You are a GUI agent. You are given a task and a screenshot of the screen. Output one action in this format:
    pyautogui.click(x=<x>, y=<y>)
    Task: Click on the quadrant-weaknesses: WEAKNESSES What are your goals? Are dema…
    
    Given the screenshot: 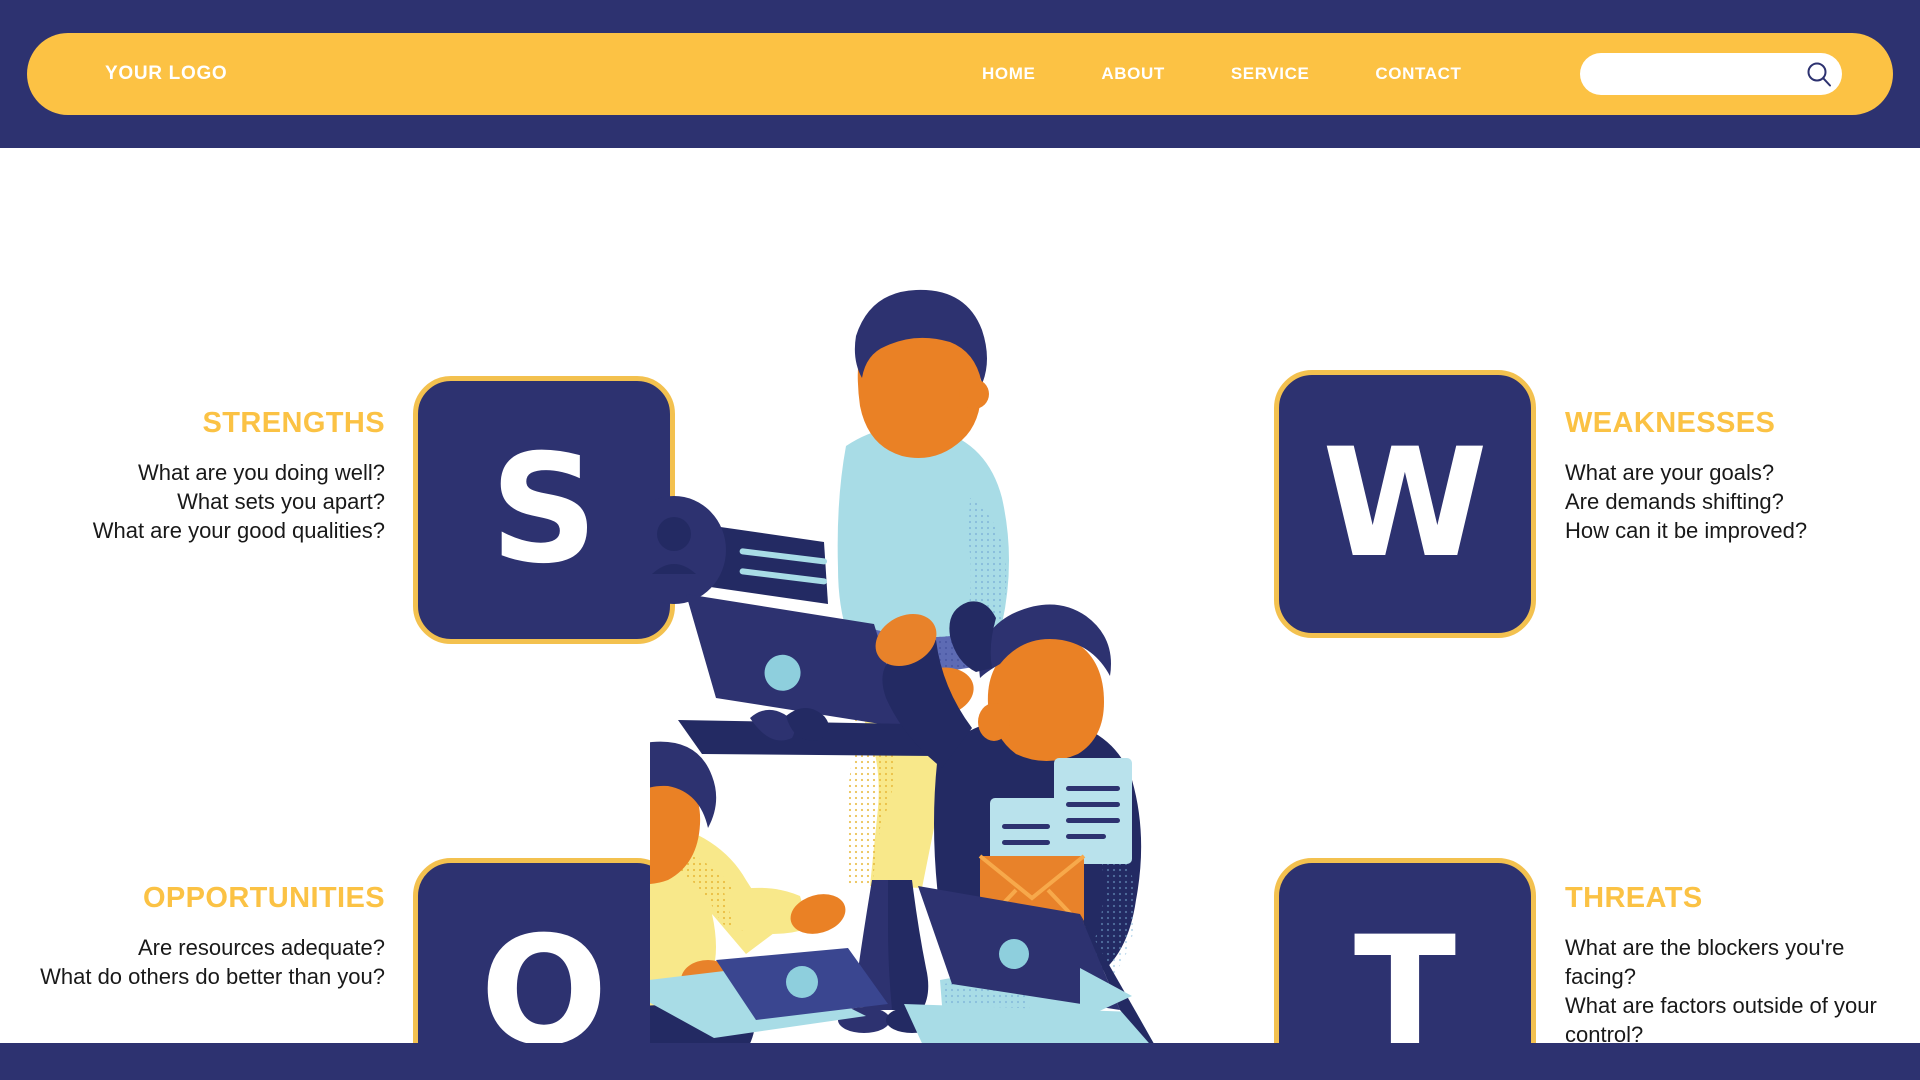 What is the action you would take?
    pyautogui.click(x=1735, y=476)
    